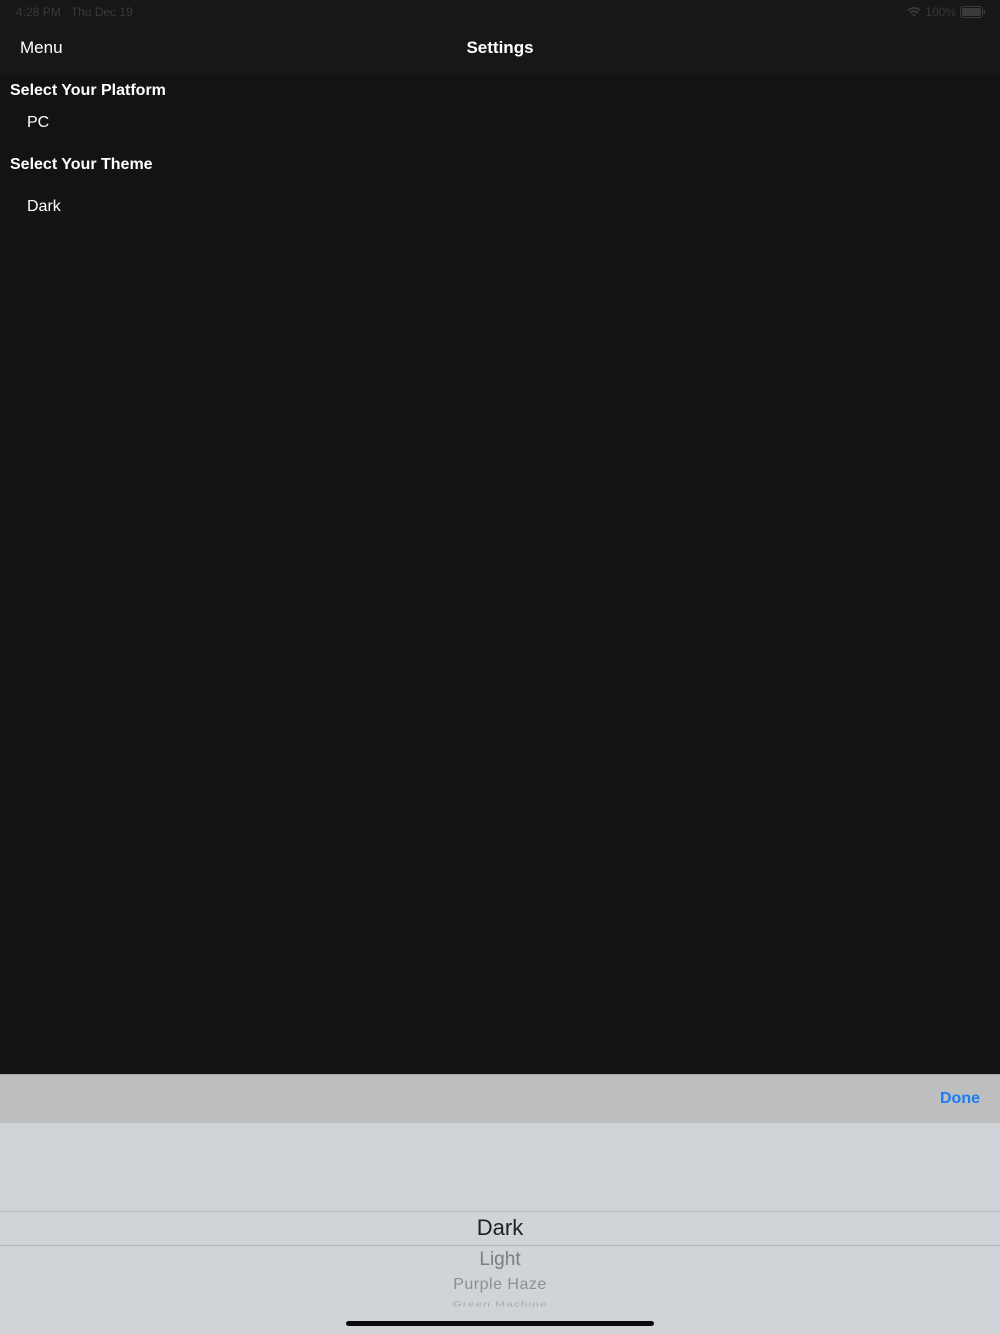 This screenshot has height=1334, width=1000. Describe the element at coordinates (500, 1323) in the screenshot. I see `home-indicator` at that location.